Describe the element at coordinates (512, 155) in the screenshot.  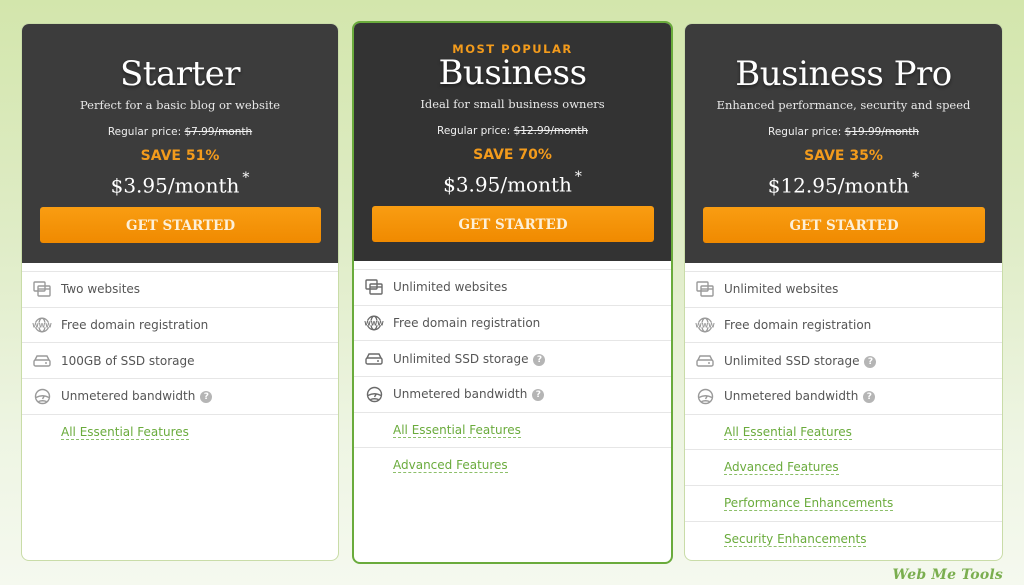
I see `save-percentage: SAVE 70%` at that location.